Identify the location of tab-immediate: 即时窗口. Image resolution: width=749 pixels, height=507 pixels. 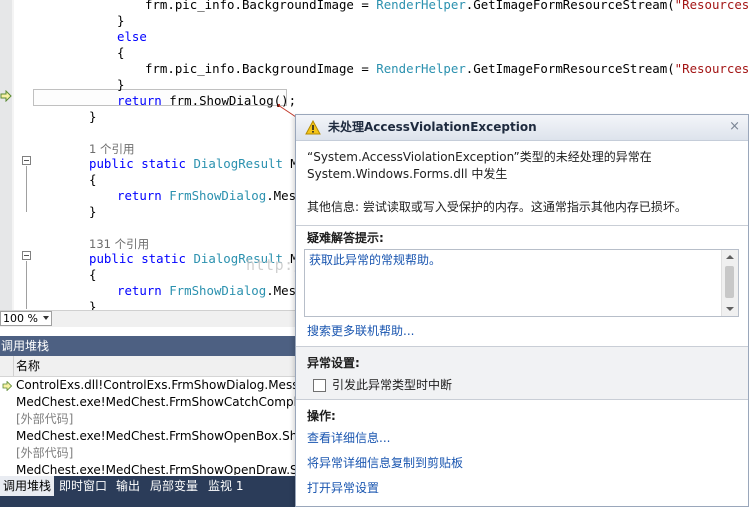
(83, 486).